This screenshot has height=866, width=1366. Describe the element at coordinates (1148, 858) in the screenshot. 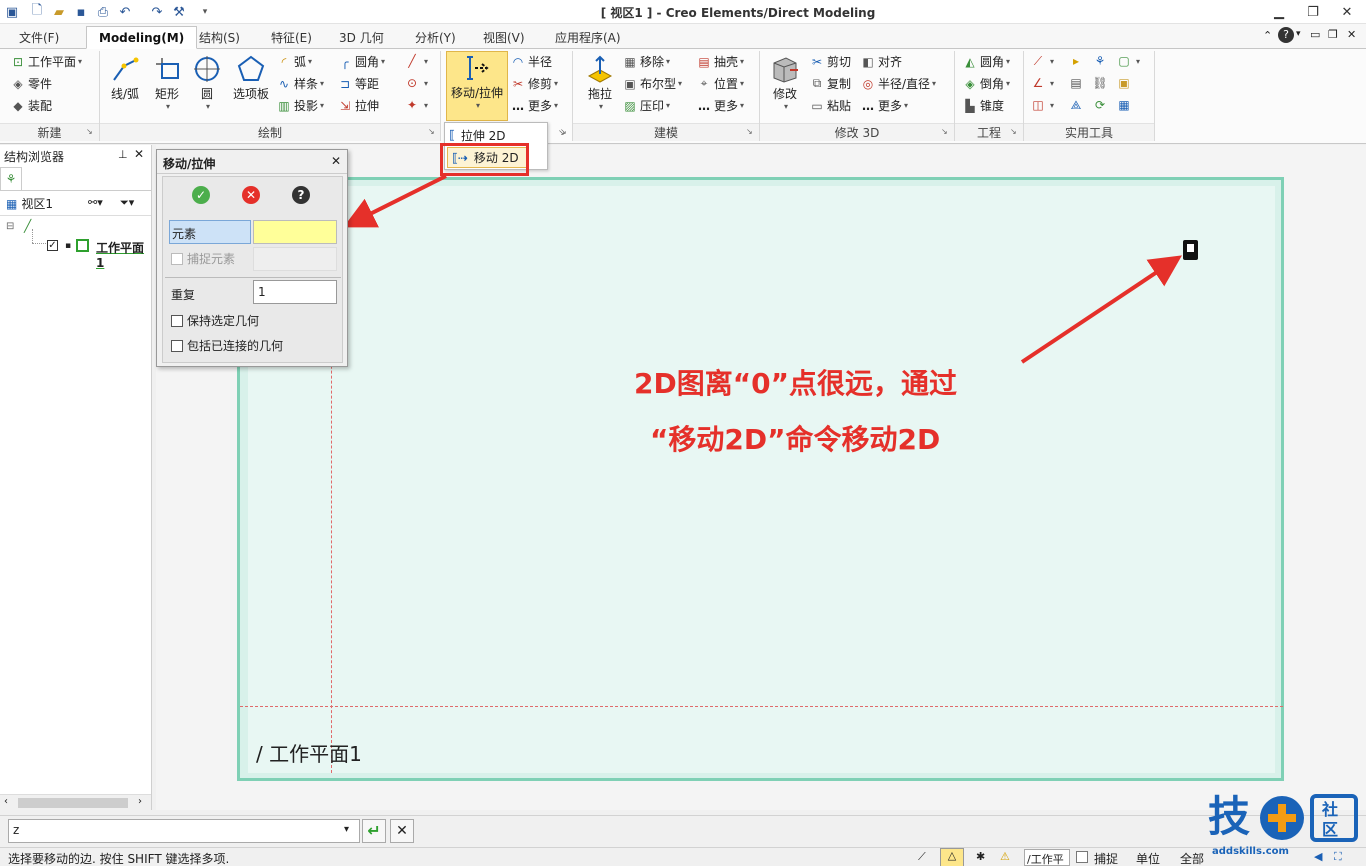

I see `unit-label: 单位` at that location.